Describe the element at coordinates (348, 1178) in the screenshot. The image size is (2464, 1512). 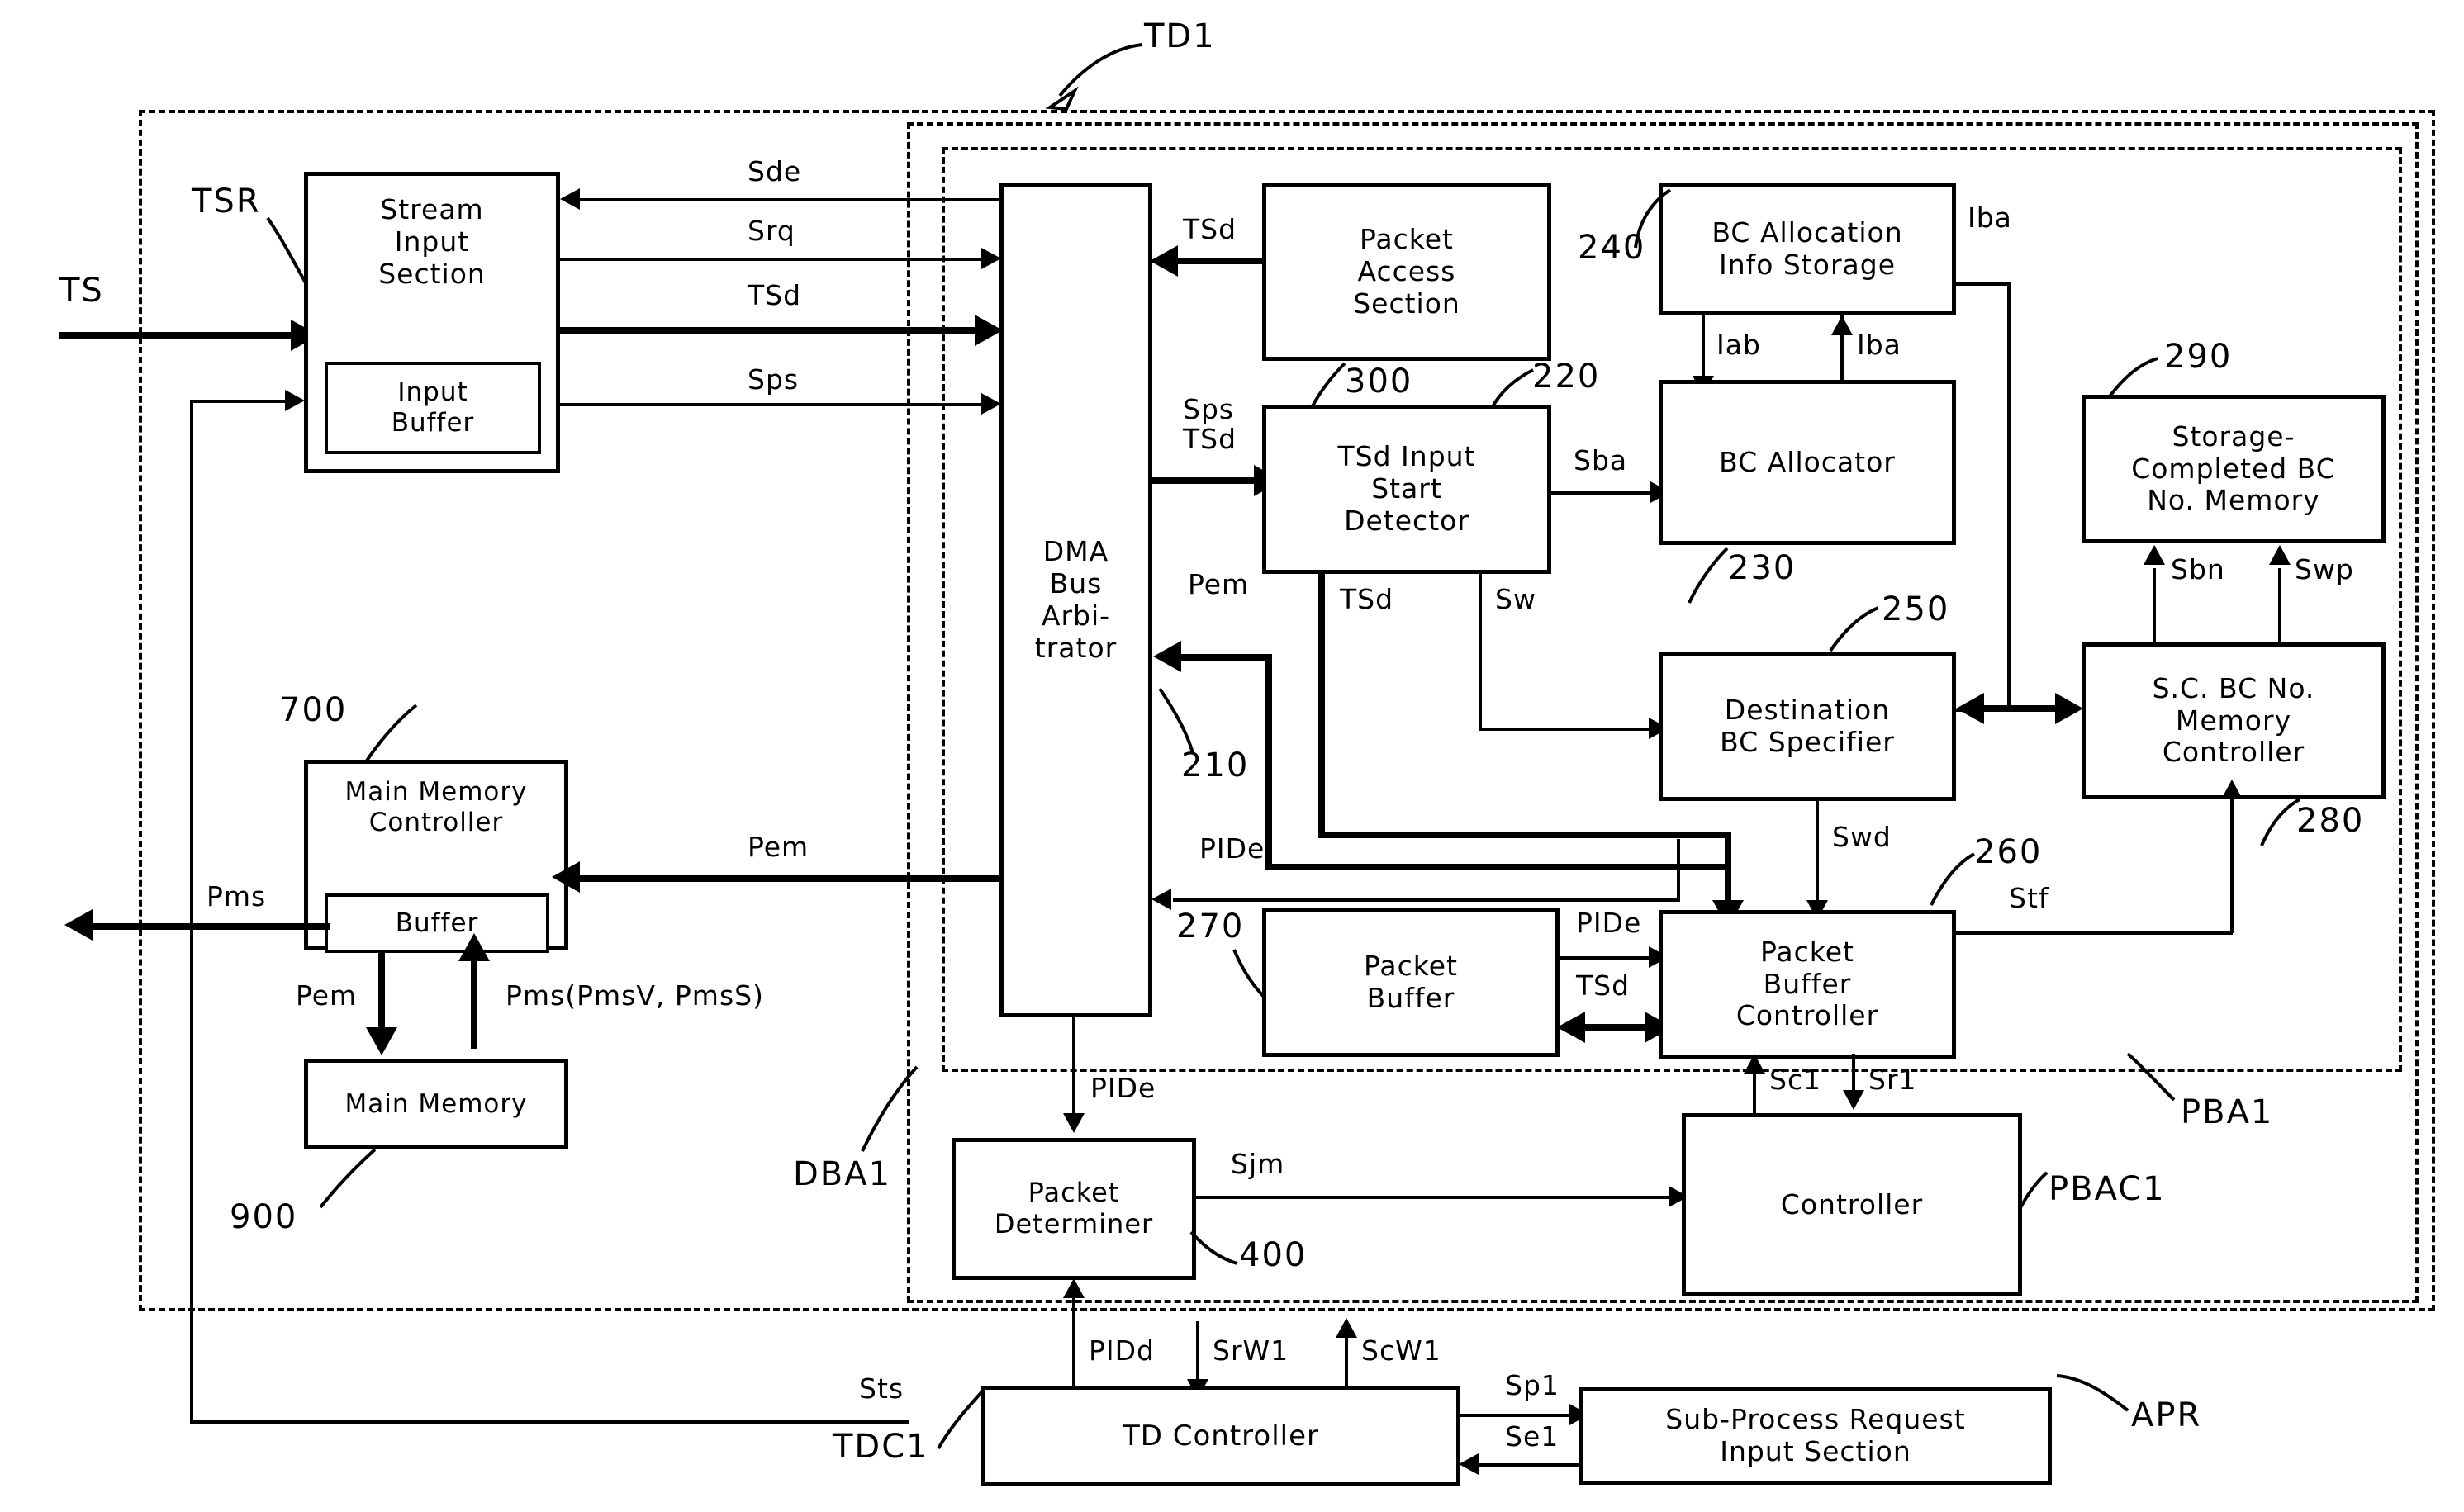
I see `refnum-900-leader` at that location.